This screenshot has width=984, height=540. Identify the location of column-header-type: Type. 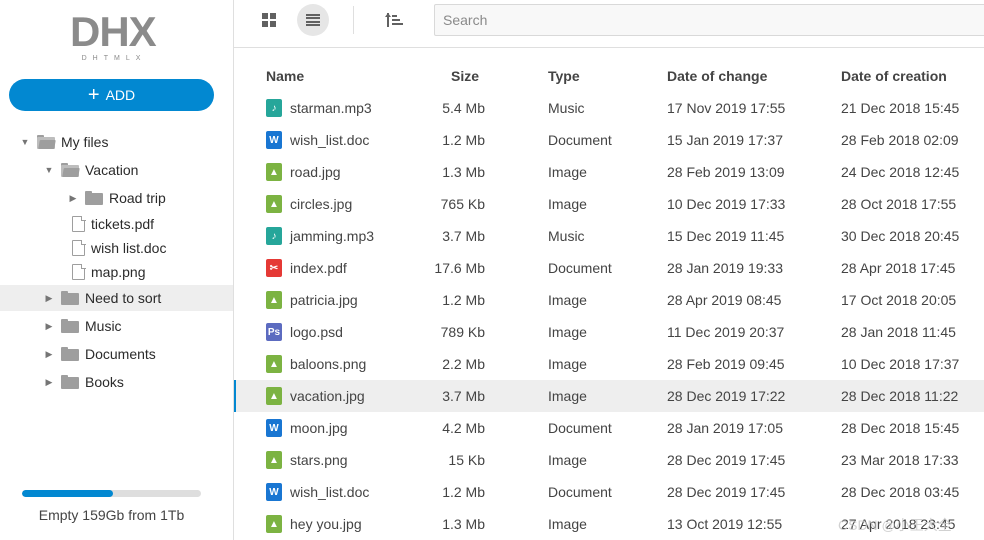
(564, 76).